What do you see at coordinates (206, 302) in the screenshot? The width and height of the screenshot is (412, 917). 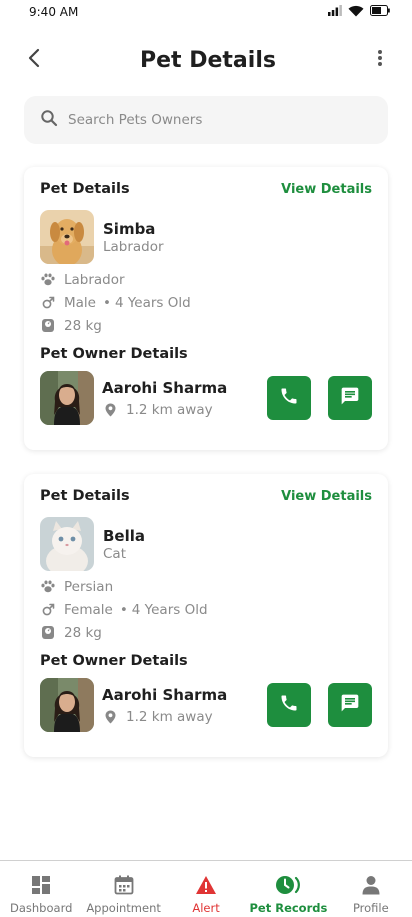 I see `gender-age-row: Male • 4 Years Old` at bounding box center [206, 302].